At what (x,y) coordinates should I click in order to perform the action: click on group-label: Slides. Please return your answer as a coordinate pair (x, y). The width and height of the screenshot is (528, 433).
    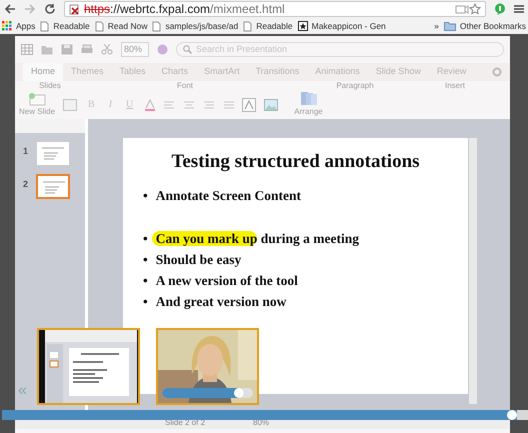
    Looking at the image, I should click on (50, 85).